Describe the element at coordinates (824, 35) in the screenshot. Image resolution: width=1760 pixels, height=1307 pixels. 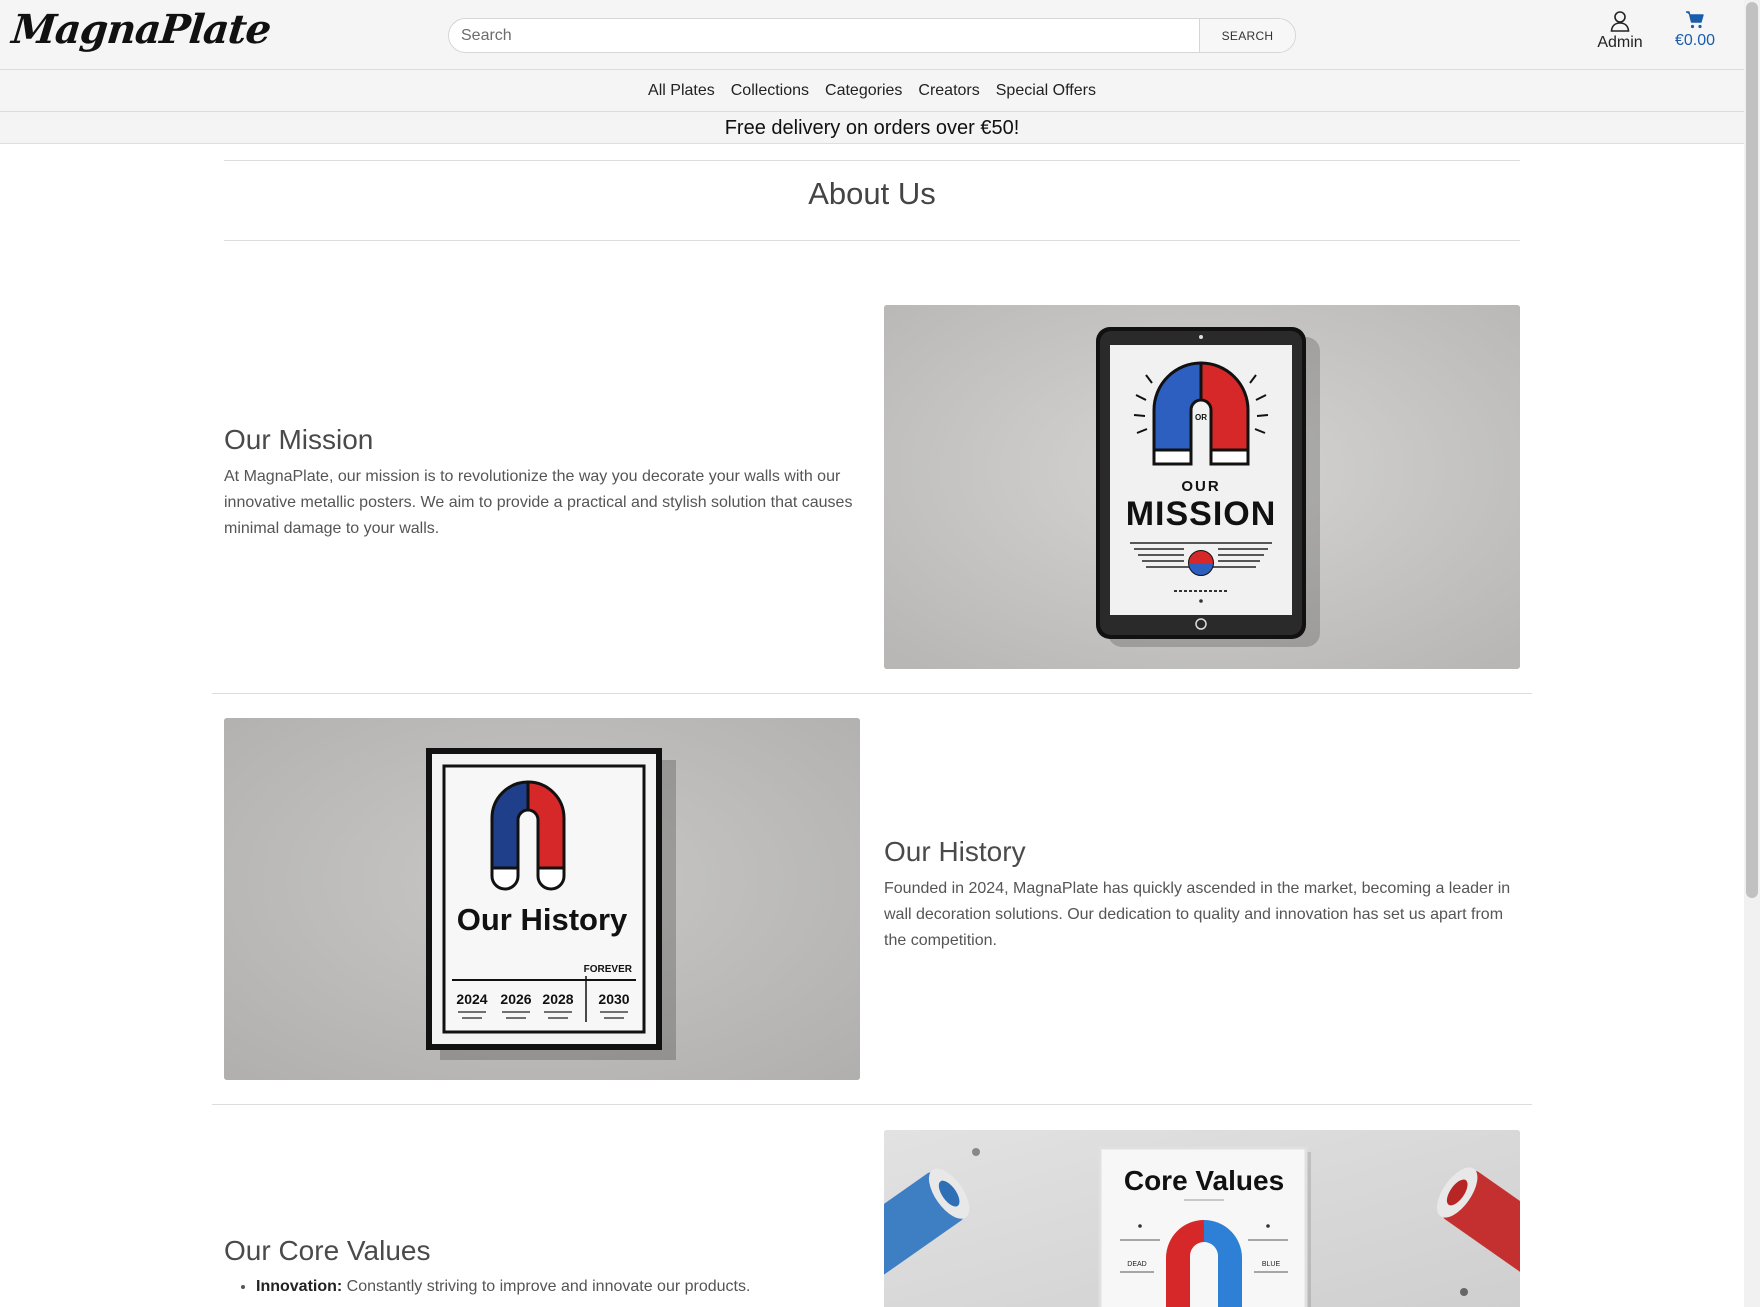
I see `search-input` at that location.